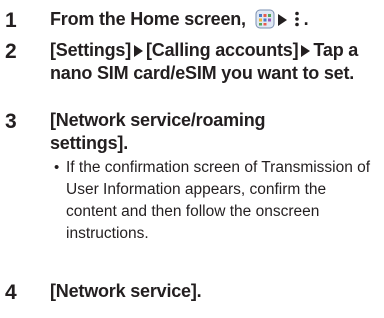  What do you see at coordinates (265, 22) in the screenshot?
I see `home-app-icon` at bounding box center [265, 22].